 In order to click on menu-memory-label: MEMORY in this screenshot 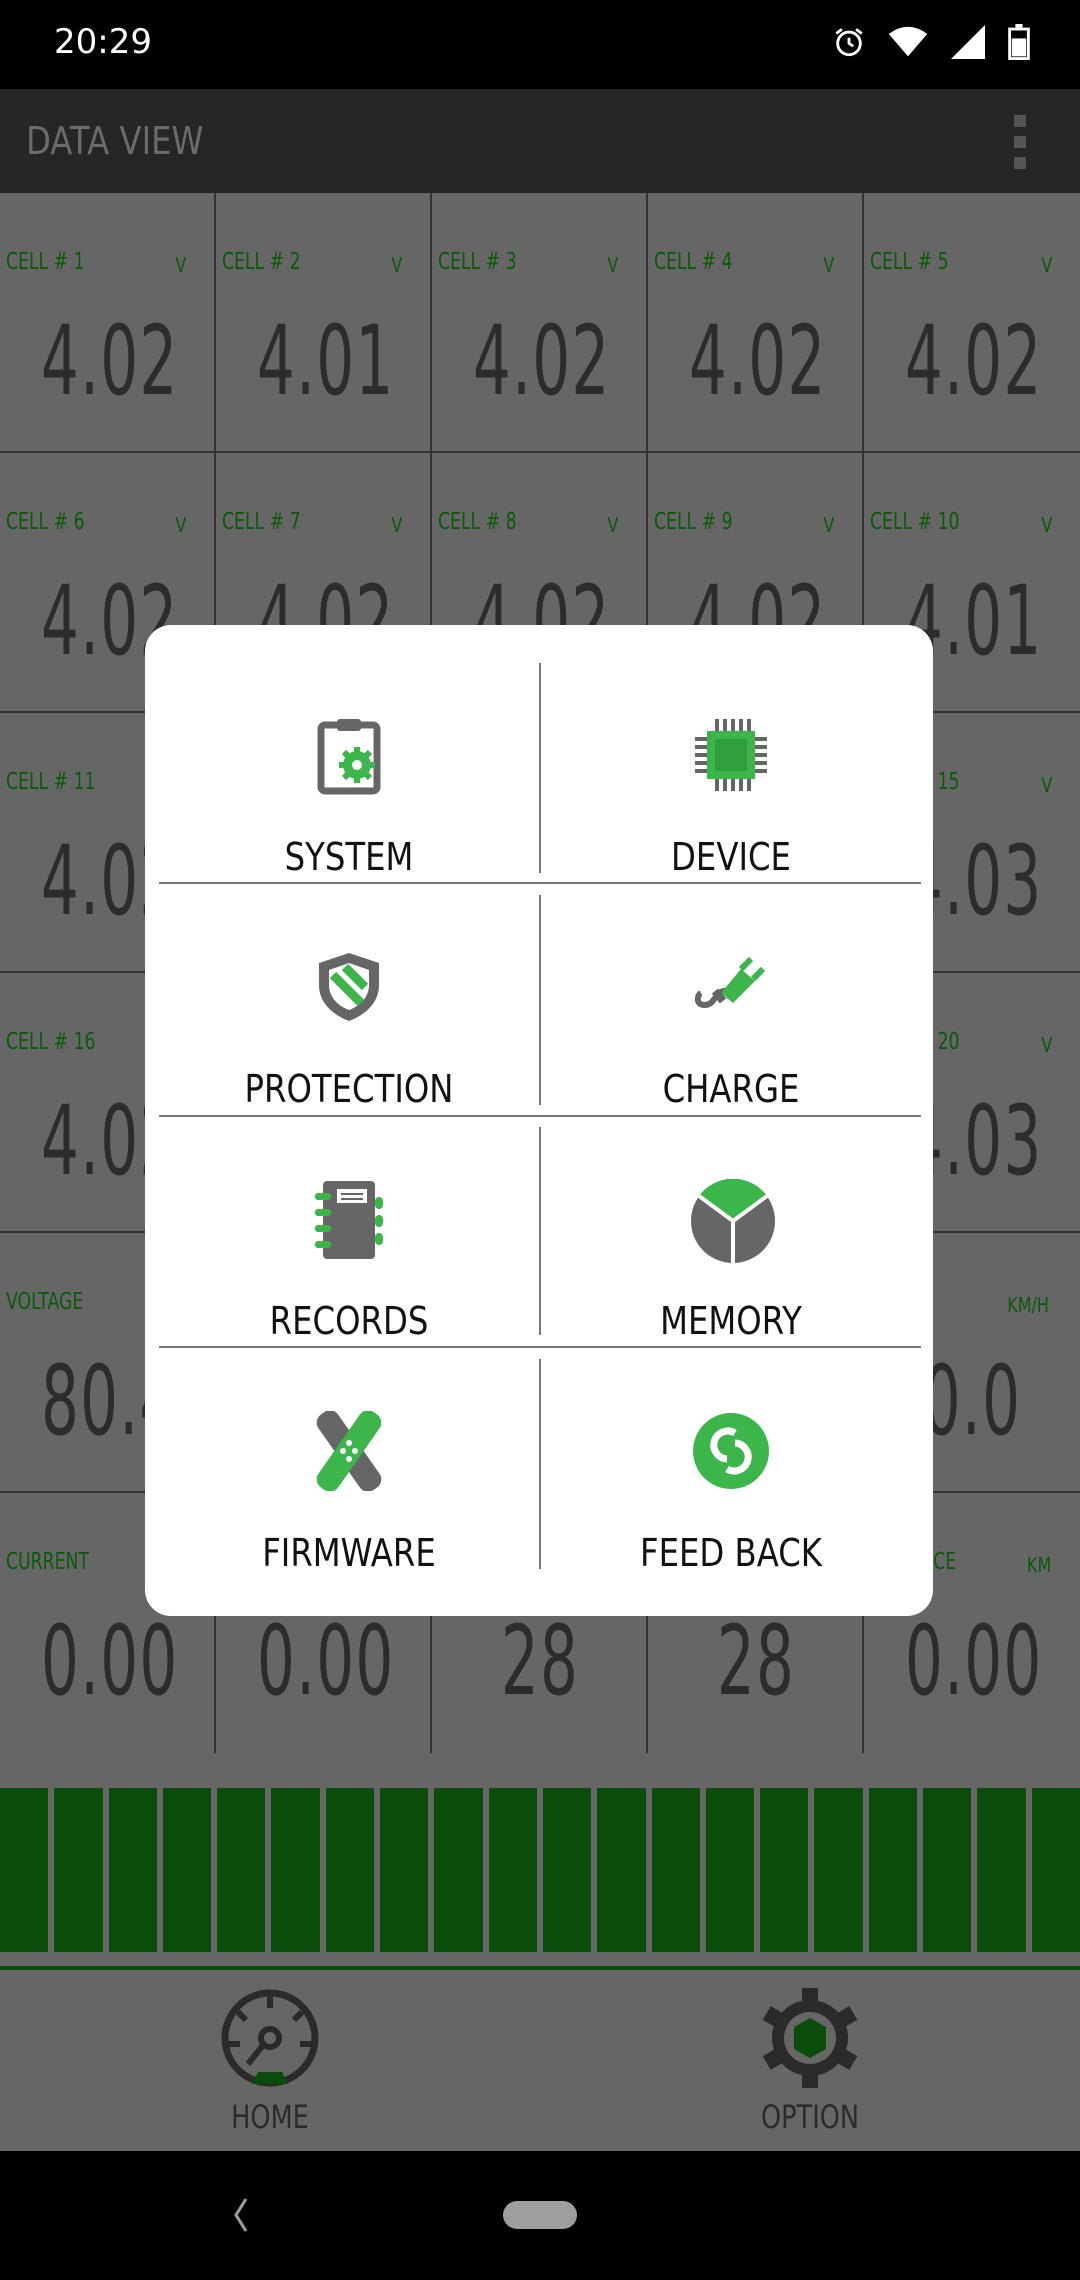, I will do `click(731, 1321)`.